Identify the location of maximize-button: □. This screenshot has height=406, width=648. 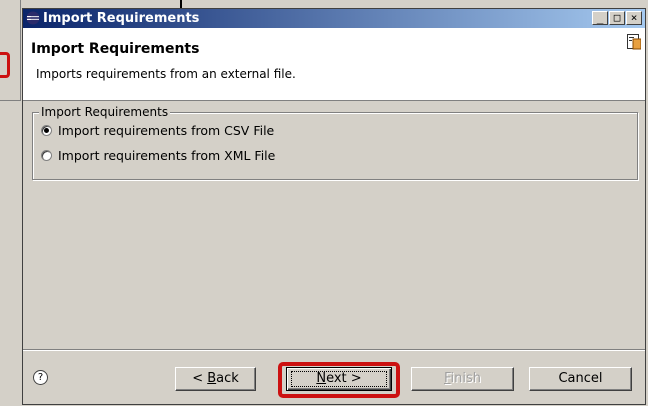
(617, 18).